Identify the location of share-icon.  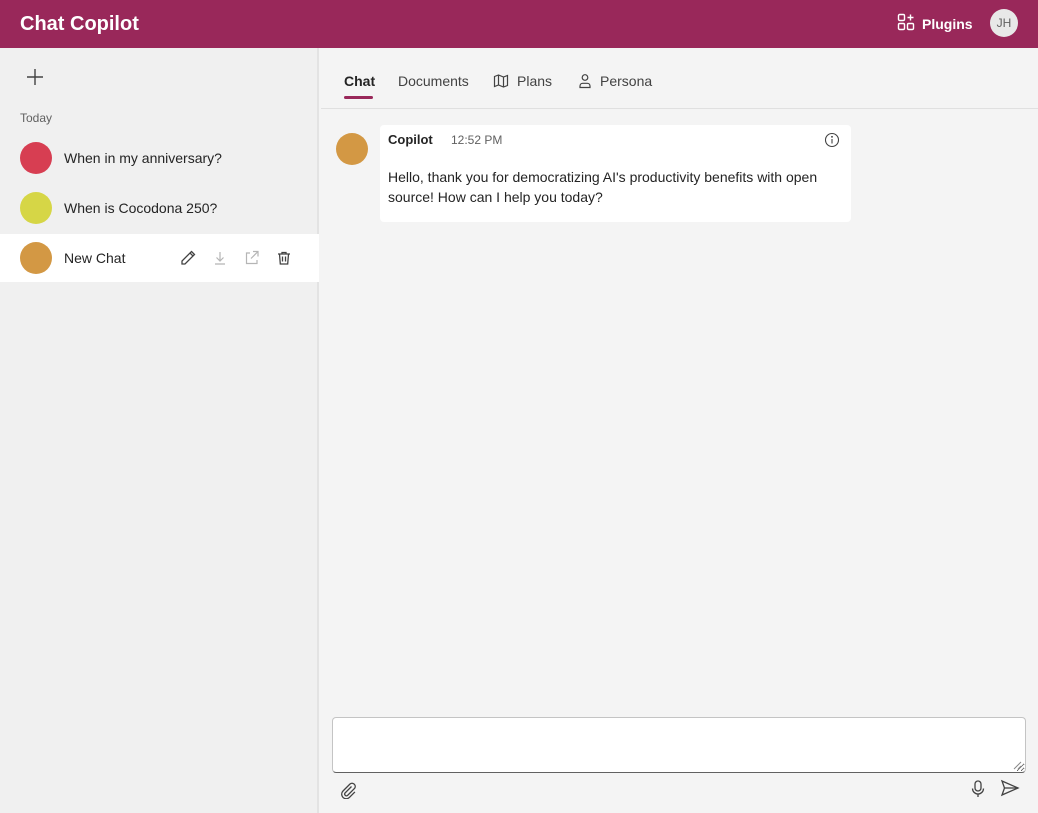
(252, 257).